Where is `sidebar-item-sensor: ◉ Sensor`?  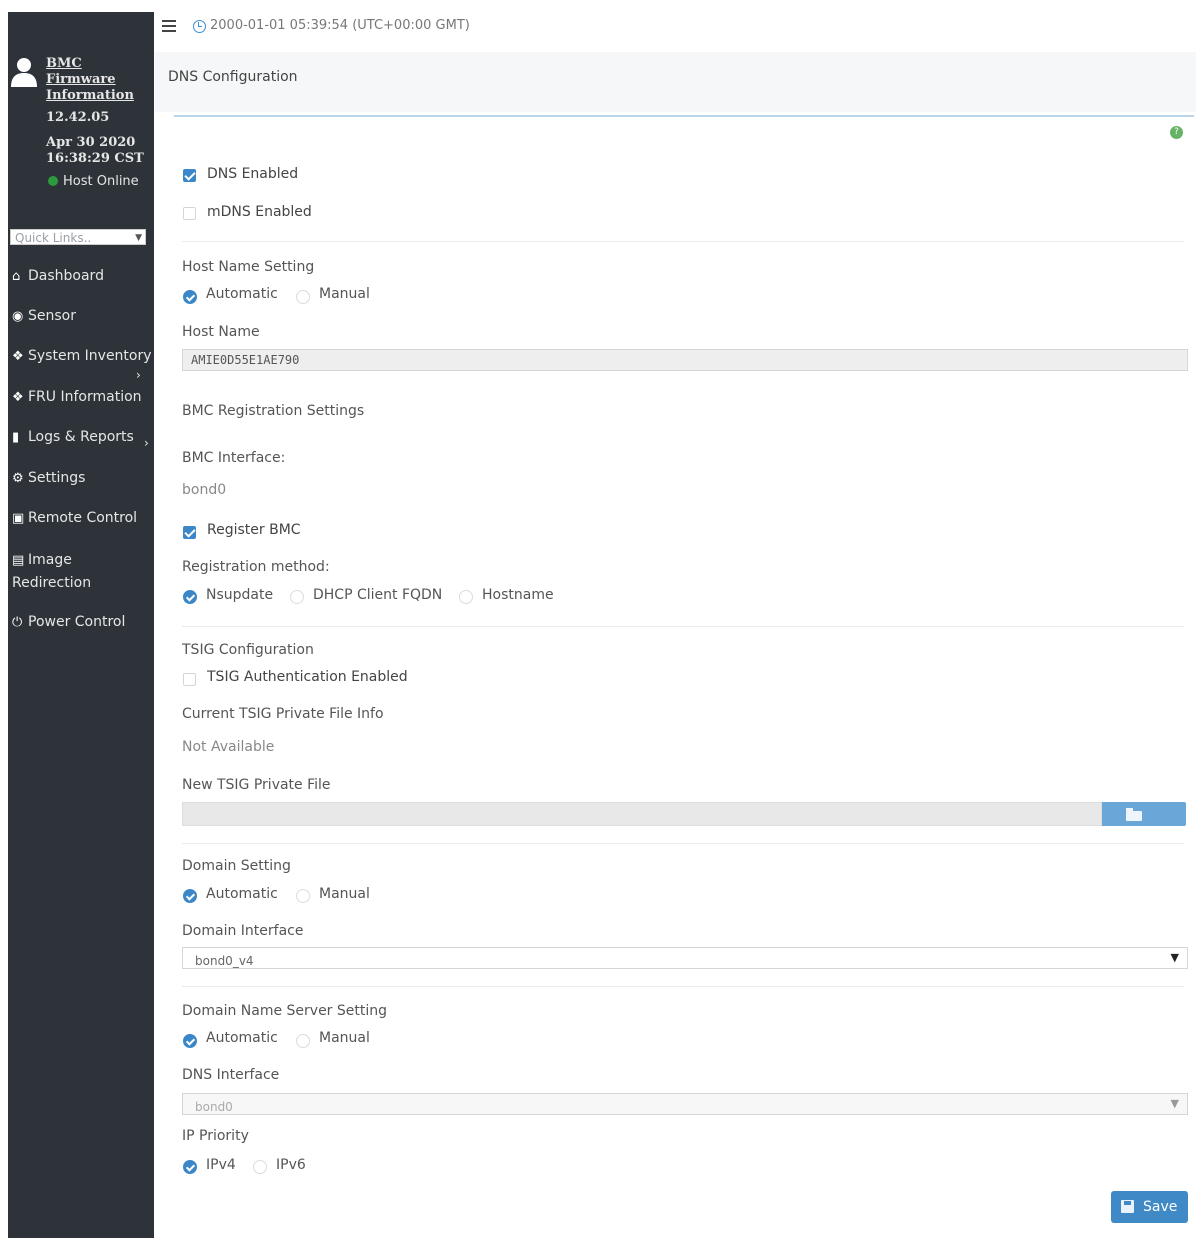 sidebar-item-sensor: ◉ Sensor is located at coordinates (82, 316).